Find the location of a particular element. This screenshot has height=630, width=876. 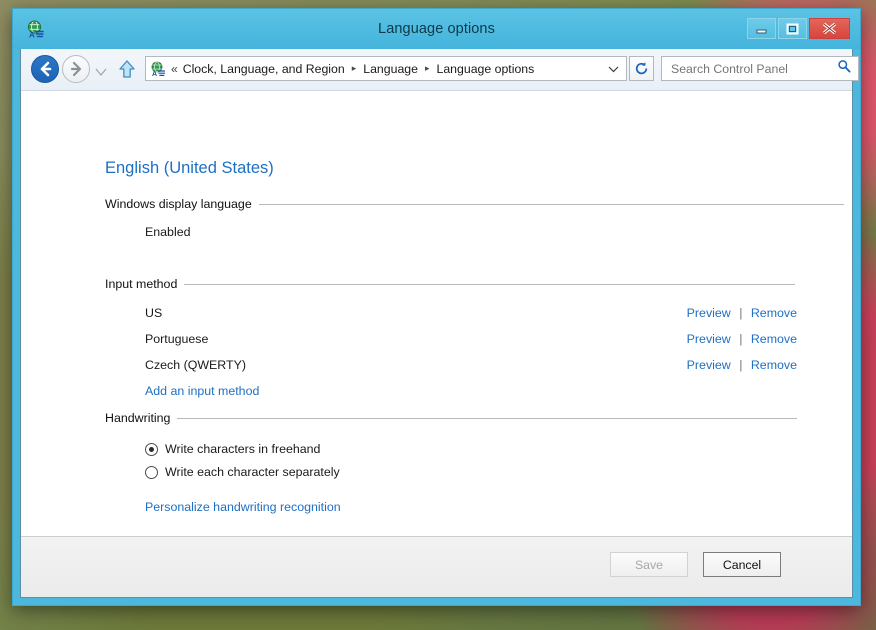

radio-write-each-character: Write each character separately is located at coordinates (498, 472).